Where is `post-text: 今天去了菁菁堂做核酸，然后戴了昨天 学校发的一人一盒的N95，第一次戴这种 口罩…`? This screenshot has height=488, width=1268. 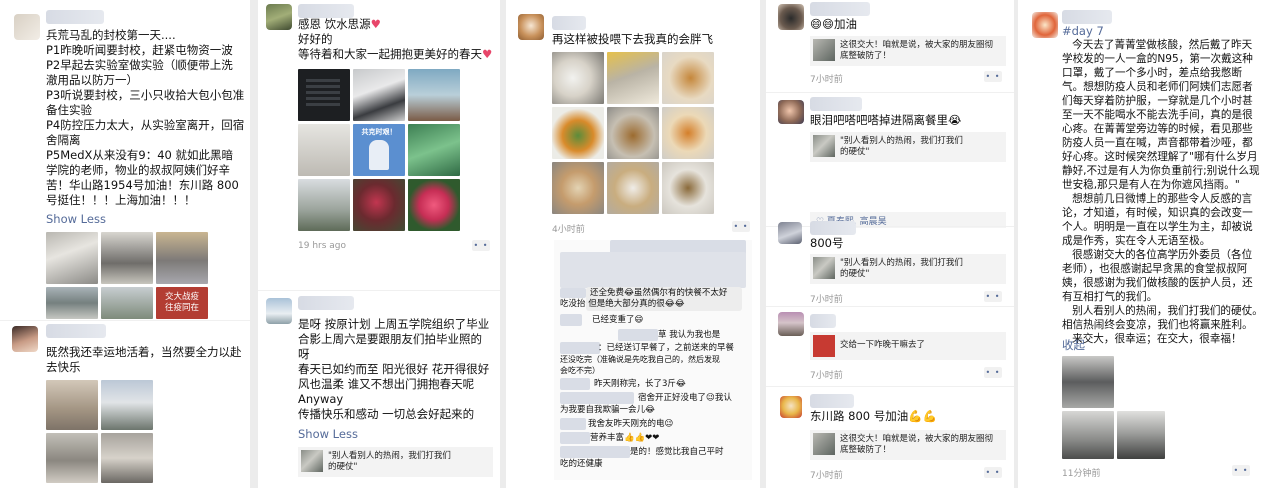
post-text: 今天去了菁菁堂做核酸，然后戴了昨天 学校发的一人一盒的N95，第一次戴这种 口罩… is located at coordinates (1162, 192).